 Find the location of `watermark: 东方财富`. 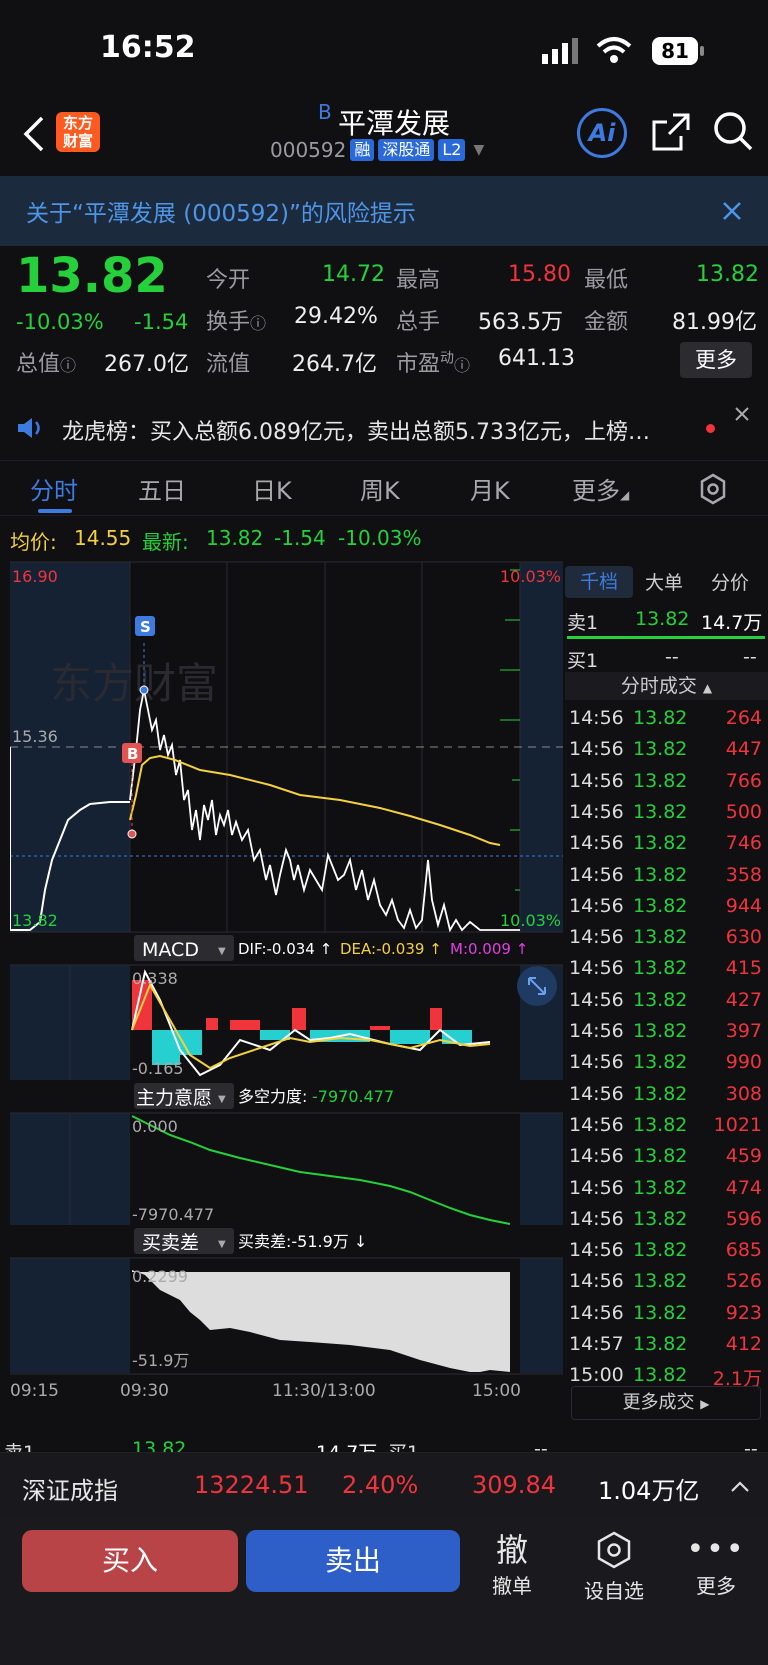

watermark: 东方财富 is located at coordinates (134, 683).